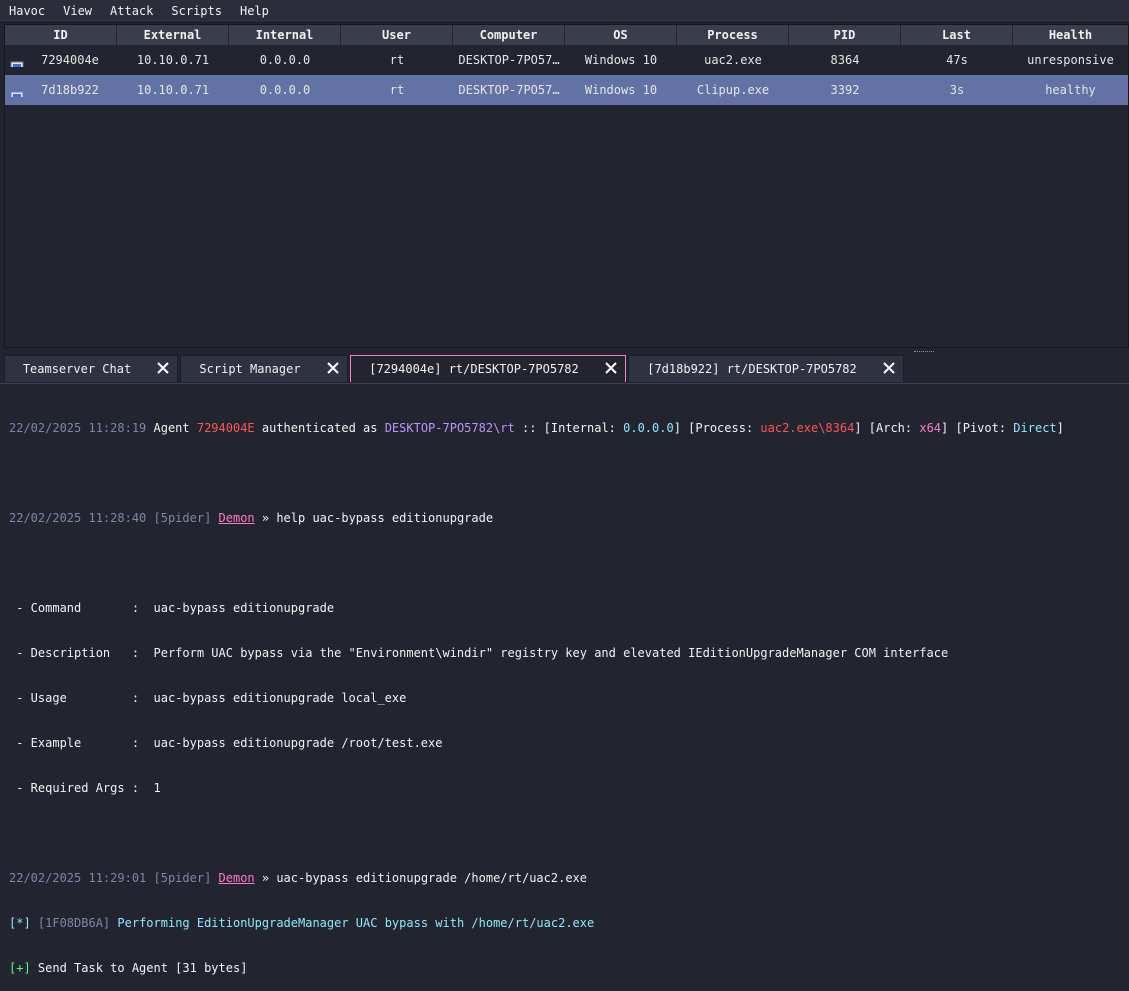  I want to click on pid: 8364, so click(845, 60).